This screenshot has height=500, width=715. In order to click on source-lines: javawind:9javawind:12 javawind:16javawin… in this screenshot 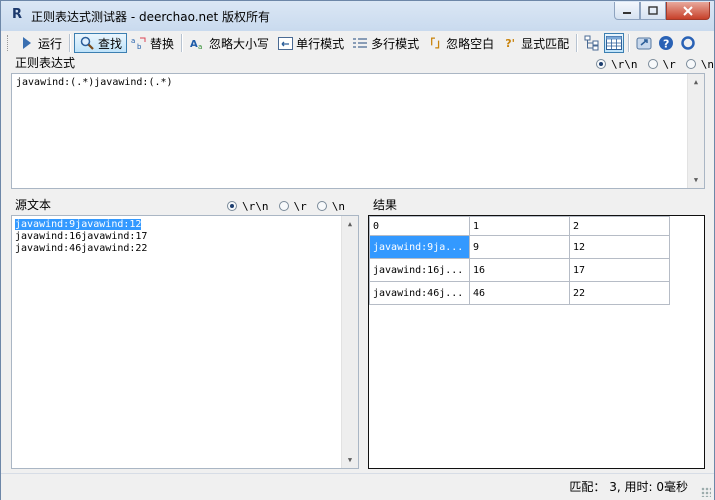, I will do `click(185, 237)`.